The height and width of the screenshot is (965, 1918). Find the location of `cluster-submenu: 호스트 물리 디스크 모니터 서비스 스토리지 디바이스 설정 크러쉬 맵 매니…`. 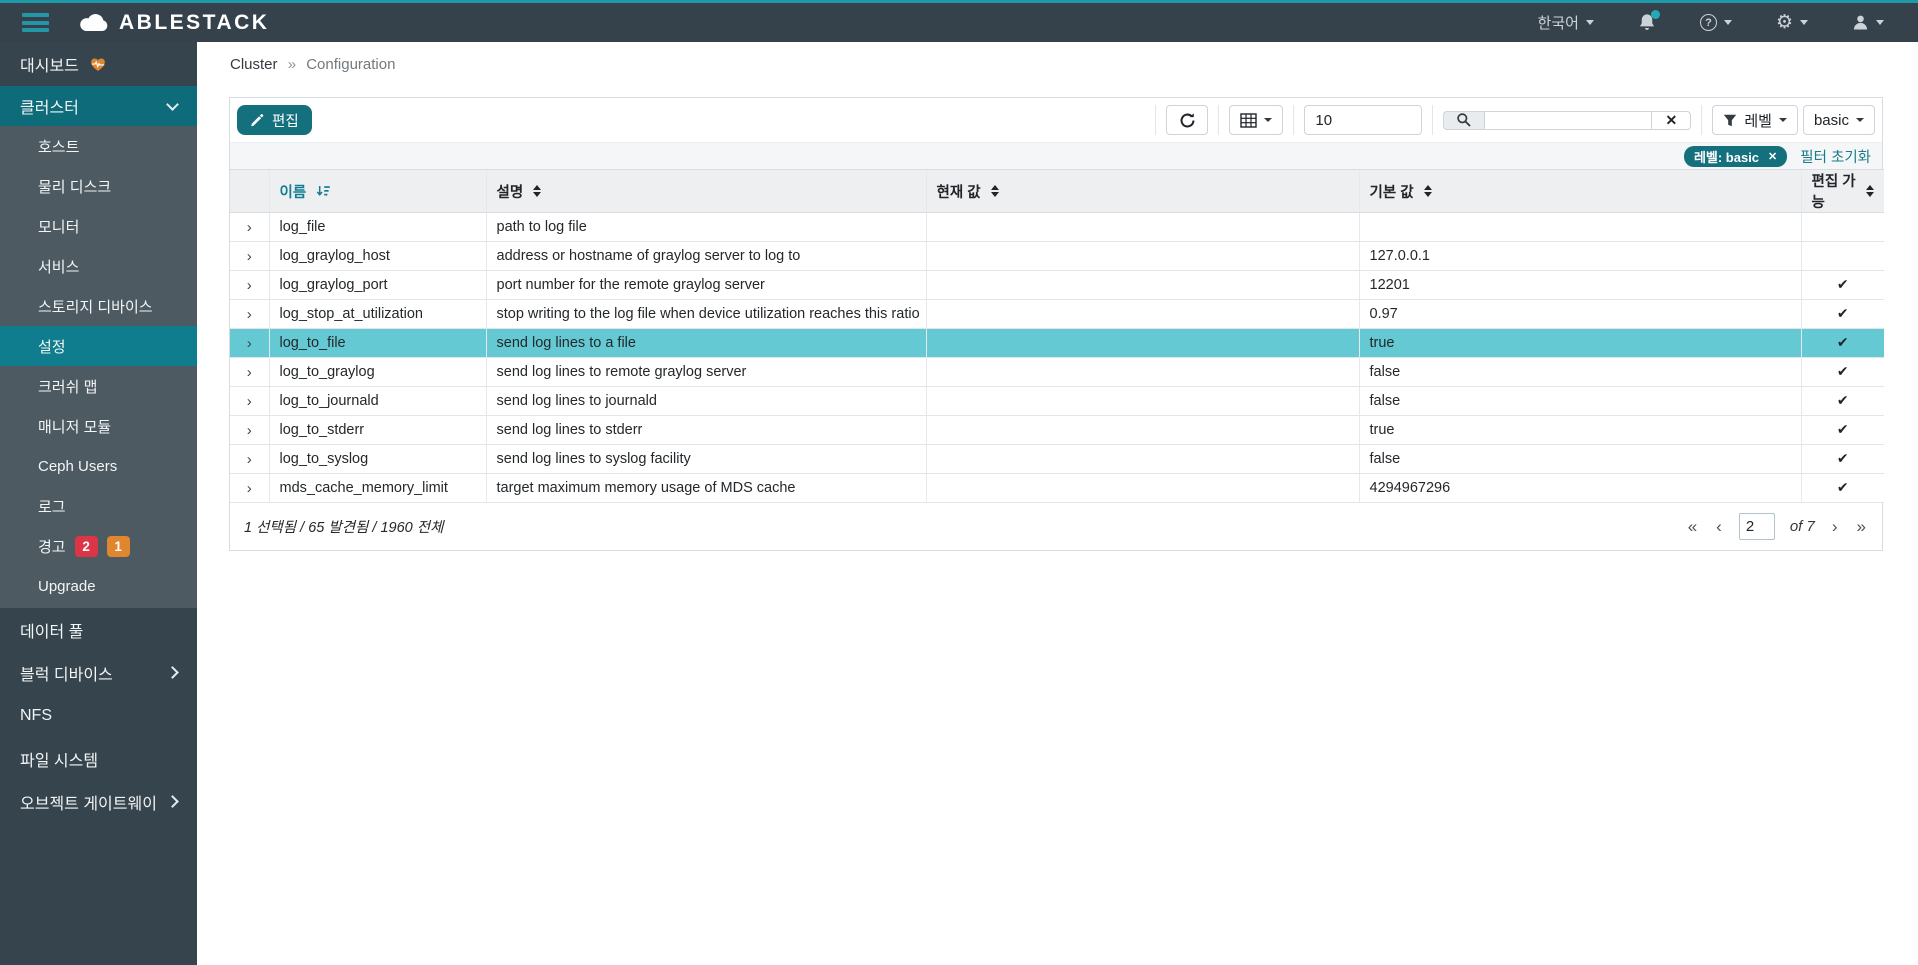

cluster-submenu: 호스트 물리 디스크 모니터 서비스 스토리지 디바이스 설정 크러쉬 맵 매니… is located at coordinates (98, 367).